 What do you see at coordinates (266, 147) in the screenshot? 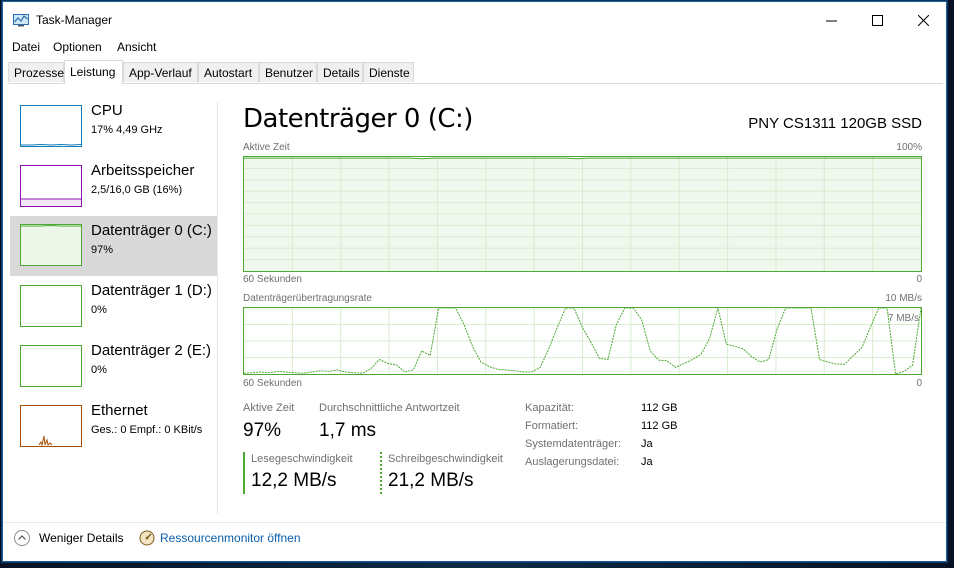
I see `graph1-label: Aktive Zeit` at bounding box center [266, 147].